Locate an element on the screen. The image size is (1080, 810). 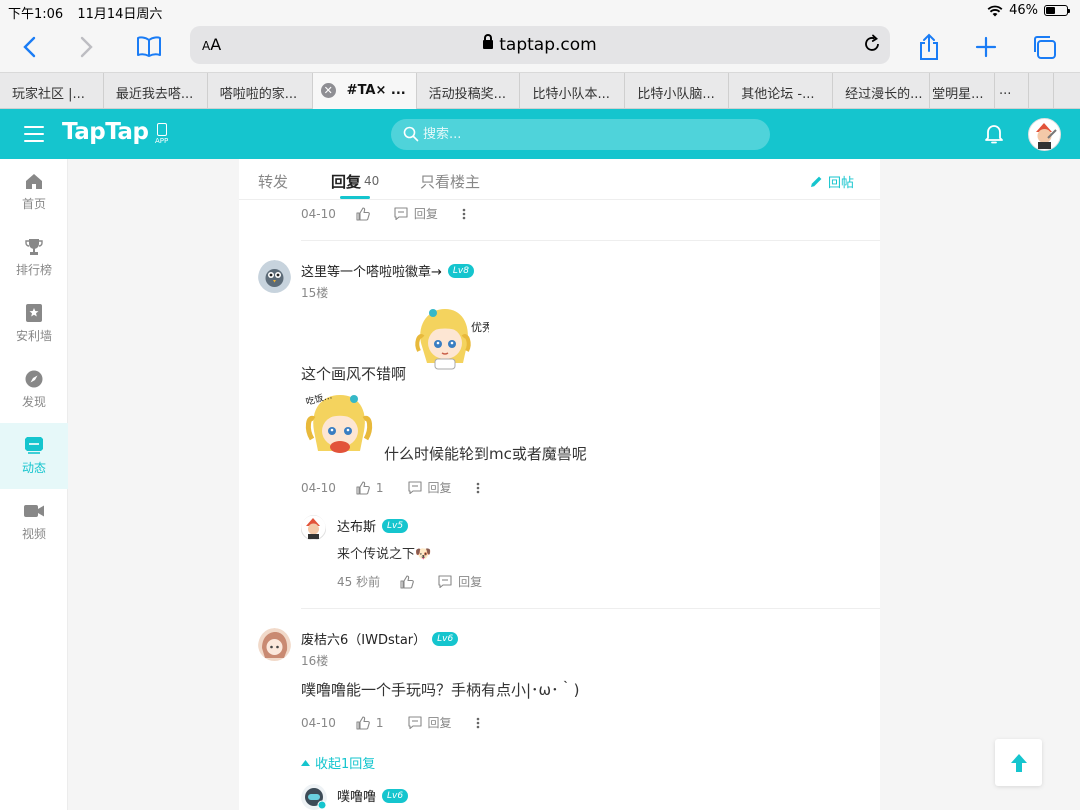
floor-number: 15楼 is located at coordinates (315, 293).